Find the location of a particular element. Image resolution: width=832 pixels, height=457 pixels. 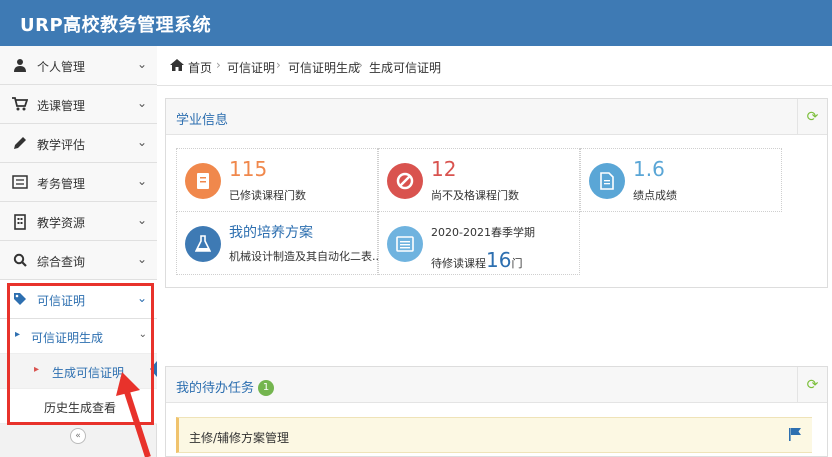

term-pending-label: 待修读课程 is located at coordinates (458, 263).